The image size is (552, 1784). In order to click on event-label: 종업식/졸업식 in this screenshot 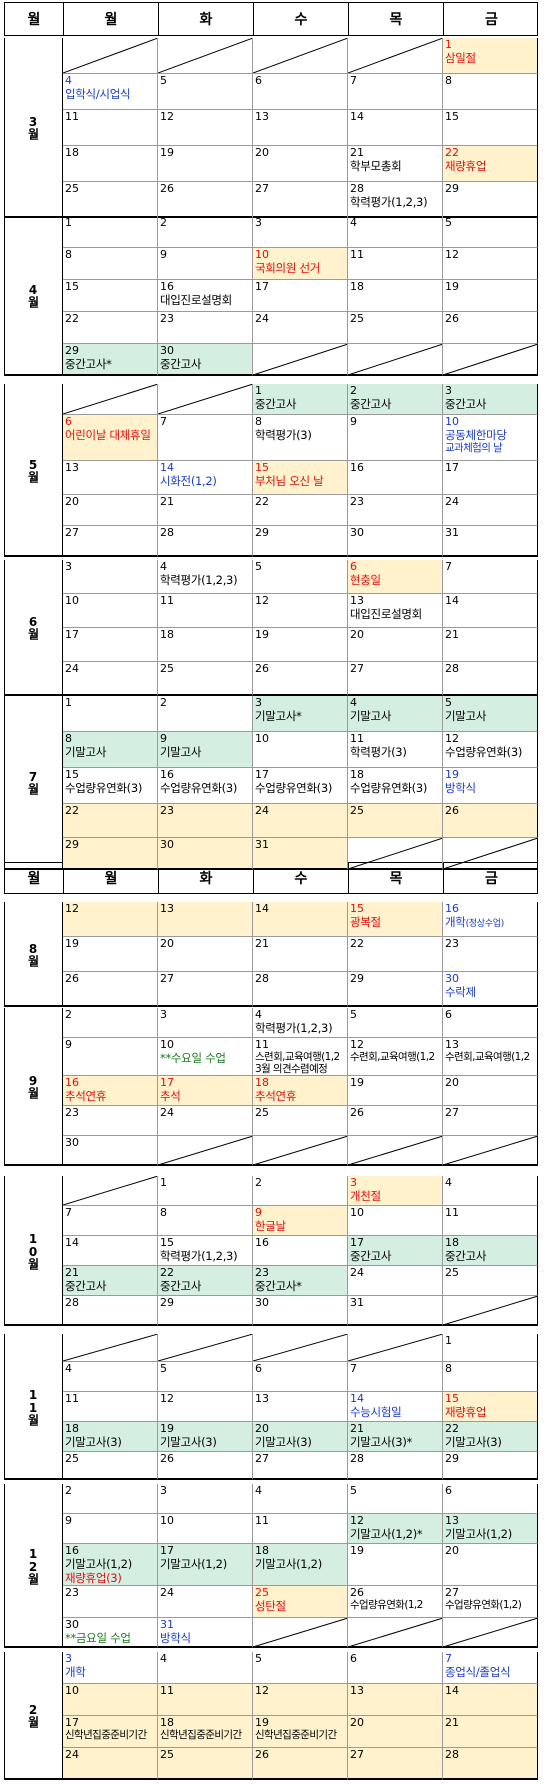, I will do `click(478, 1672)`.